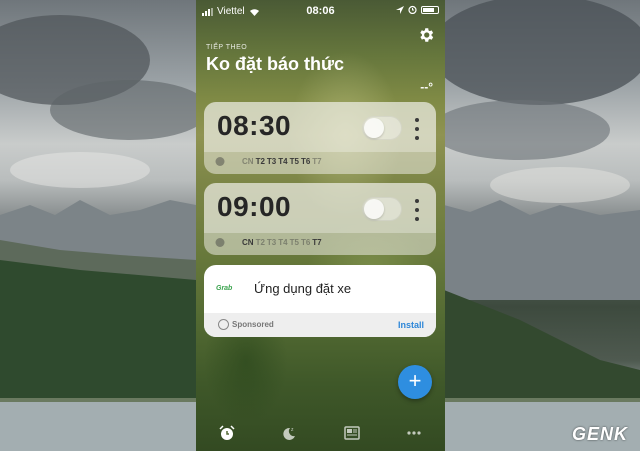  I want to click on tab-more, so click(414, 433).